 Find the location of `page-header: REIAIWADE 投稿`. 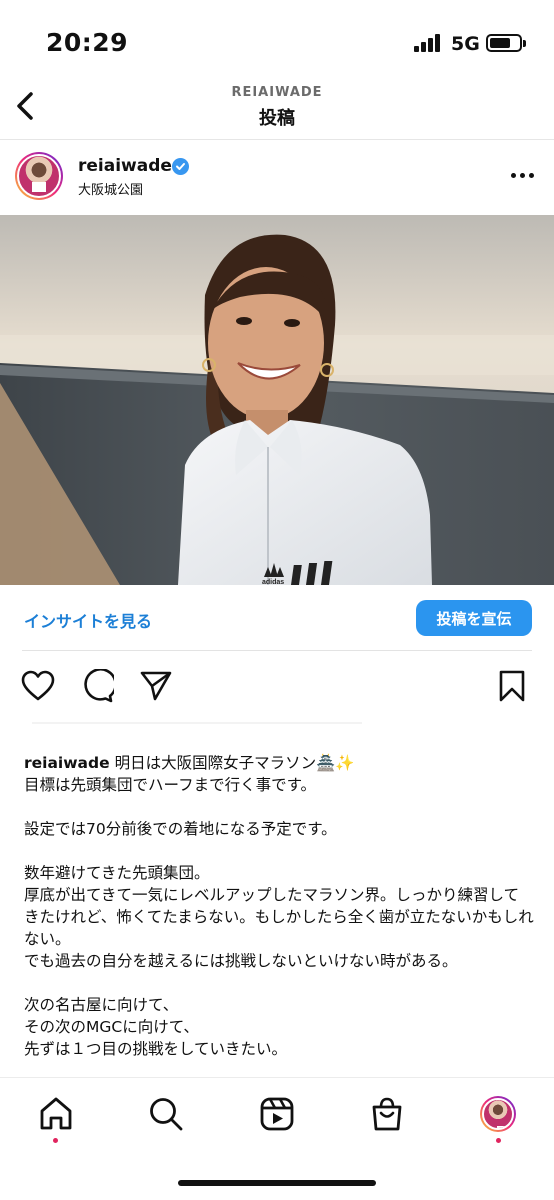

page-header: REIAIWADE 投稿 is located at coordinates (277, 110).